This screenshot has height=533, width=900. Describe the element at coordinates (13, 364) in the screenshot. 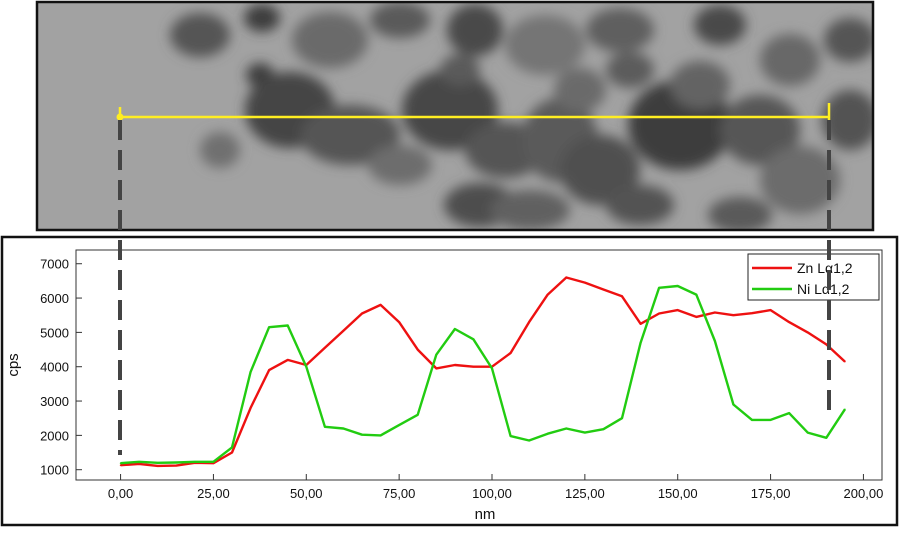

I see `y-axis-title: cps` at that location.